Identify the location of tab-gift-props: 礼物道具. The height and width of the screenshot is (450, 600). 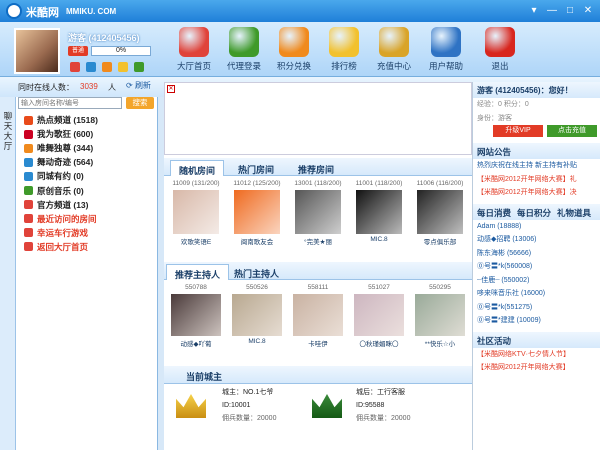
(574, 212).